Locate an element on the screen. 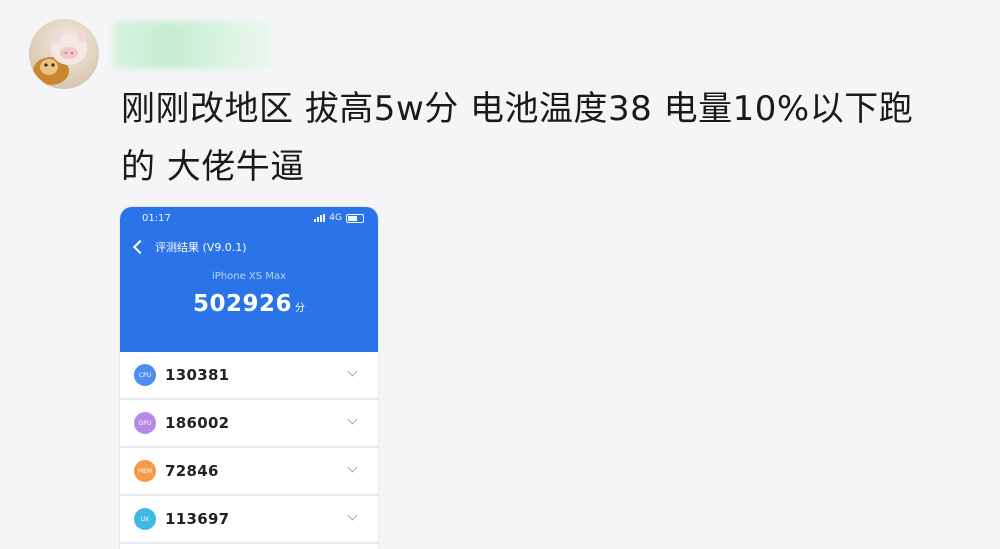  cpu-badge-icon: CPU is located at coordinates (145, 375).